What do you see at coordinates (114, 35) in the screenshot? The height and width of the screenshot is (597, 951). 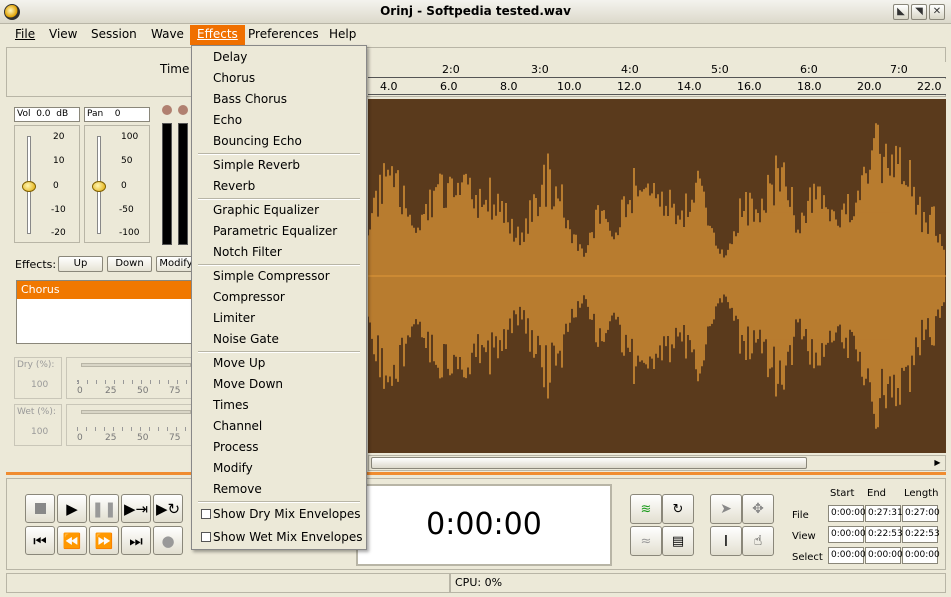 I see `menu-session: Session` at bounding box center [114, 35].